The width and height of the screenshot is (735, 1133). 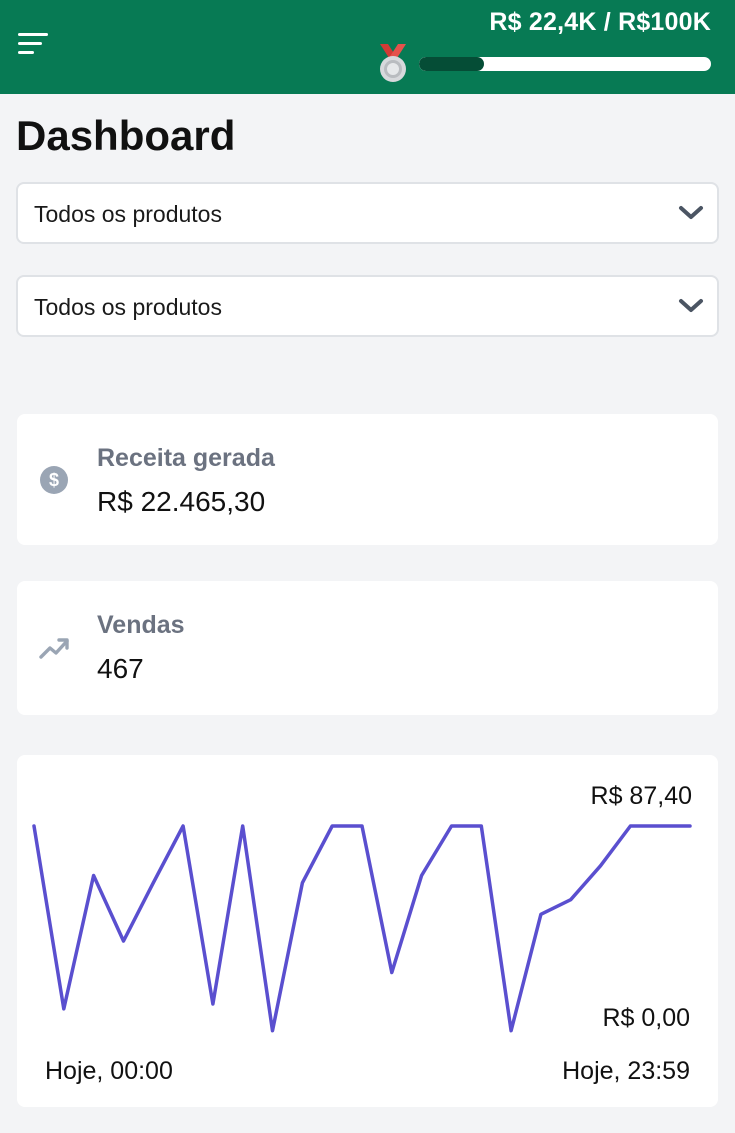 What do you see at coordinates (367, 479) in the screenshot?
I see `revenue-card: $ Receita gerada R$ 22.465,30` at bounding box center [367, 479].